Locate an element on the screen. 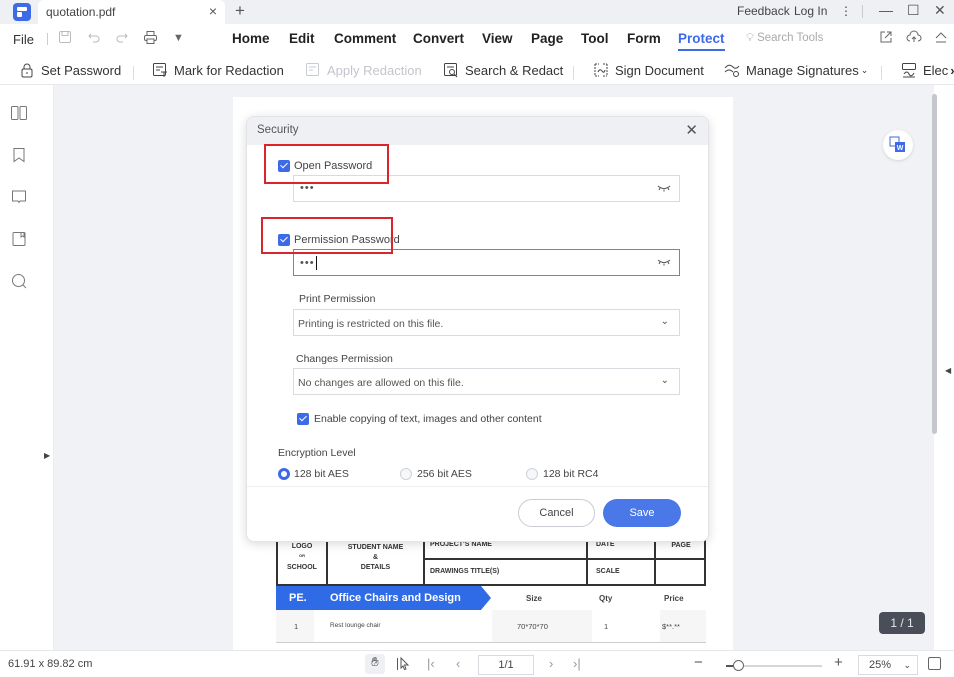 The image size is (954, 677). menu-comment: Comment is located at coordinates (365, 38).